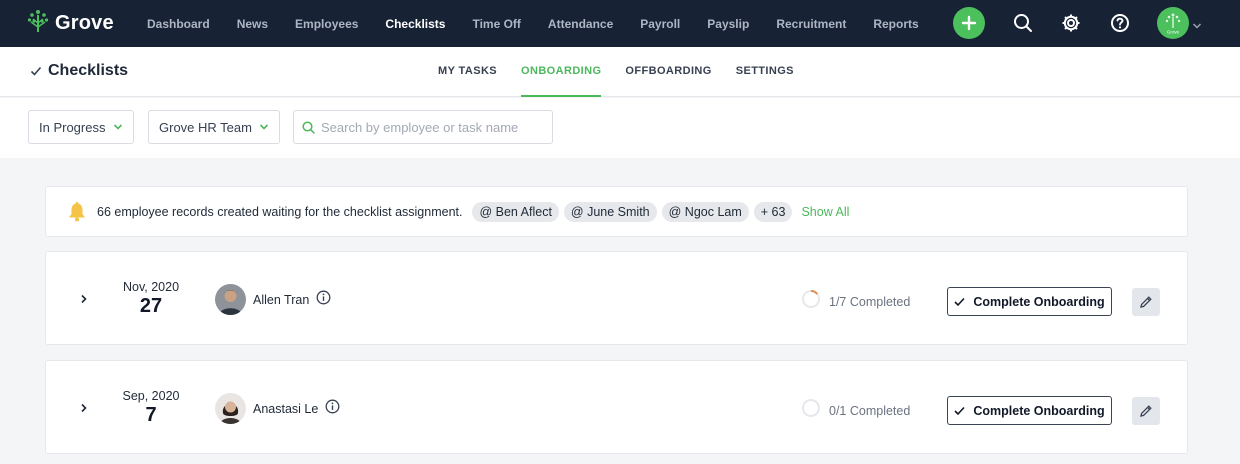 The width and height of the screenshot is (1240, 464). I want to click on nav-item-attendance: Attendance, so click(580, 24).